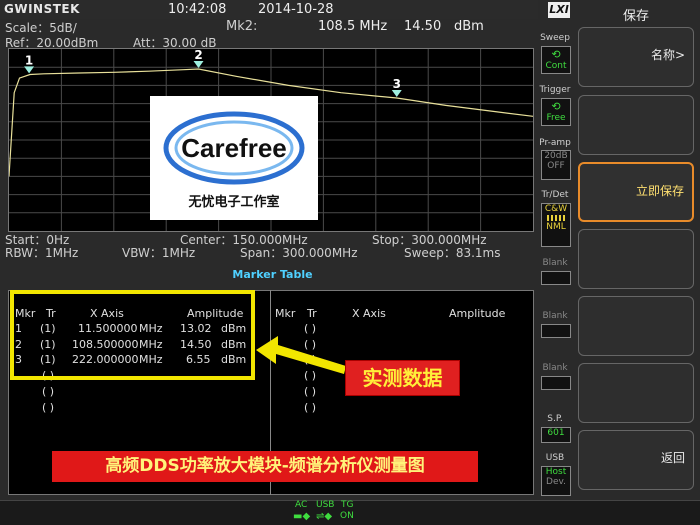  Describe the element at coordinates (324, 516) in the screenshot. I see `usb-icon: ⇌◆` at that location.